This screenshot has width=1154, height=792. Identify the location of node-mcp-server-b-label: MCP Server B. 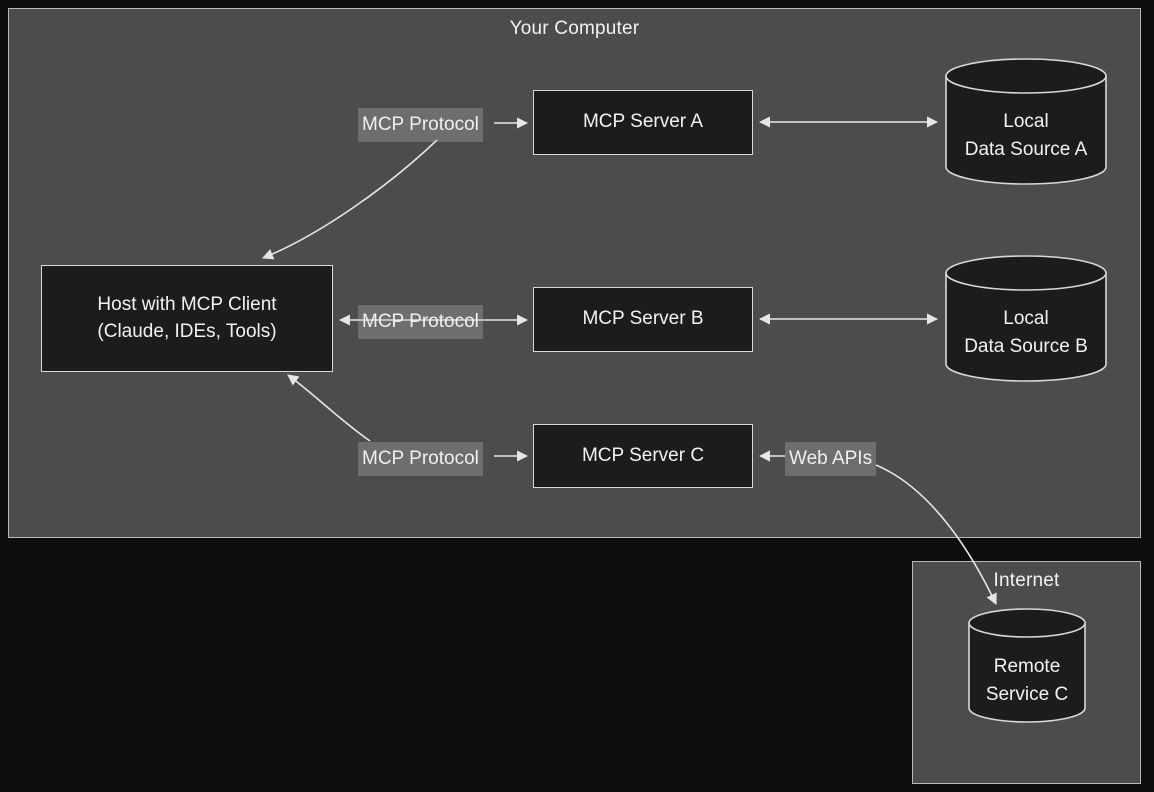
(643, 319).